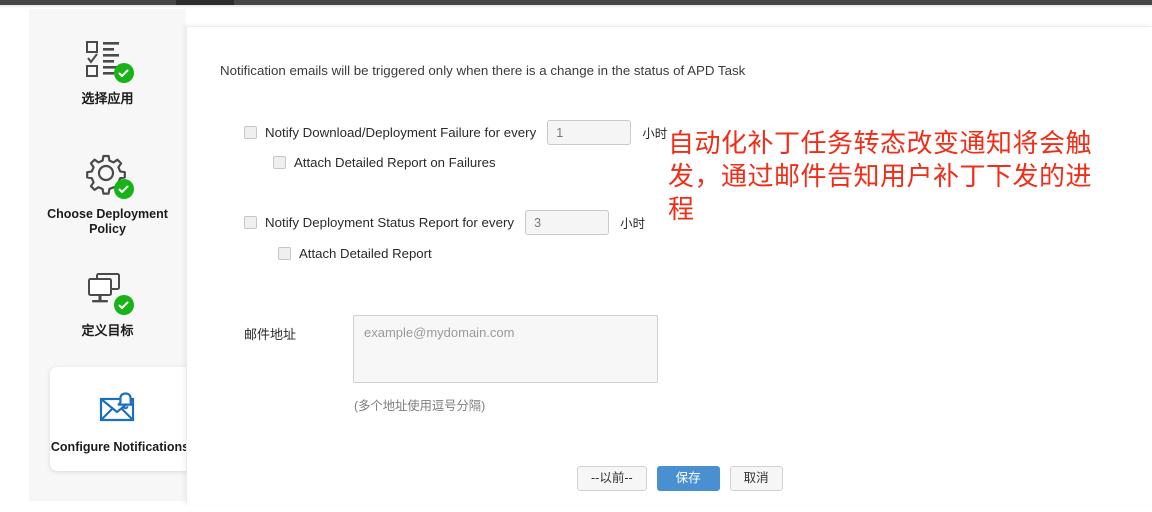 Image resolution: width=1152 pixels, height=512 pixels. What do you see at coordinates (505, 349) in the screenshot?
I see `email-address-textarea` at bounding box center [505, 349].